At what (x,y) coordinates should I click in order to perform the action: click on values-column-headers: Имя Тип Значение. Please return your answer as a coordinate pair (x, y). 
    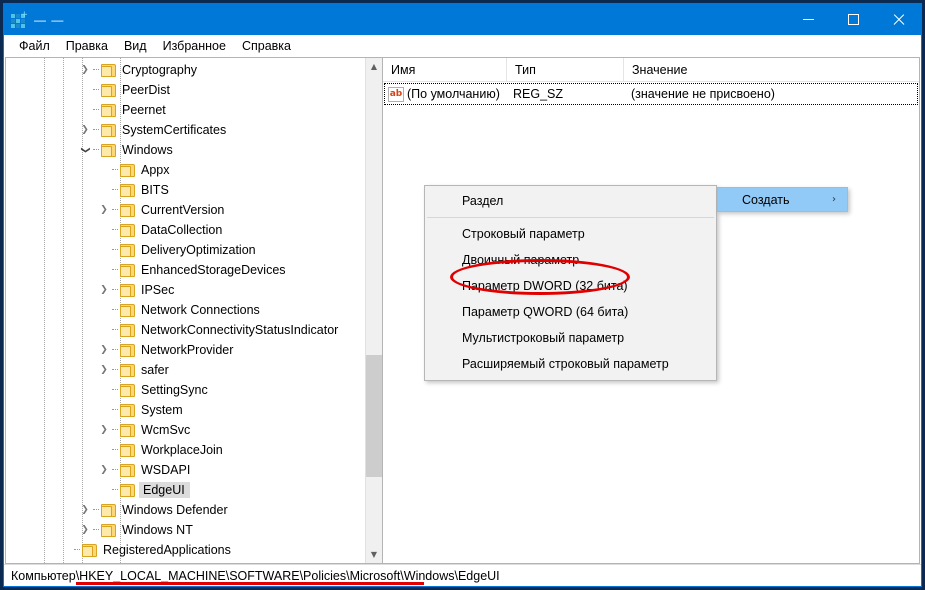
    Looking at the image, I should click on (651, 70).